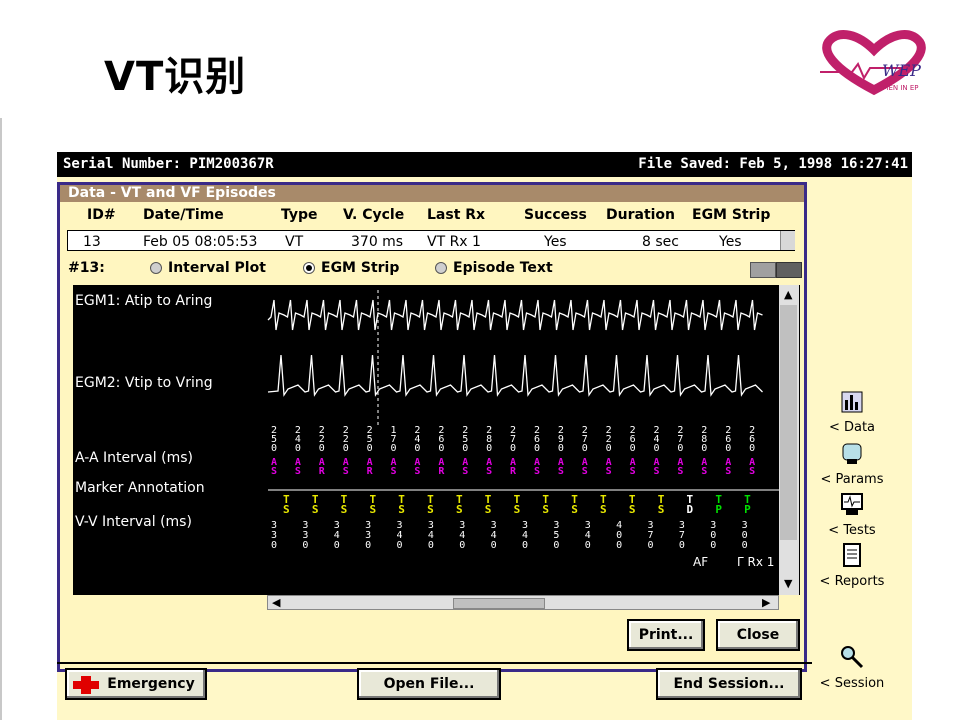  What do you see at coordinates (852, 463) in the screenshot?
I see `sidebar-item-params: < Params` at bounding box center [852, 463].